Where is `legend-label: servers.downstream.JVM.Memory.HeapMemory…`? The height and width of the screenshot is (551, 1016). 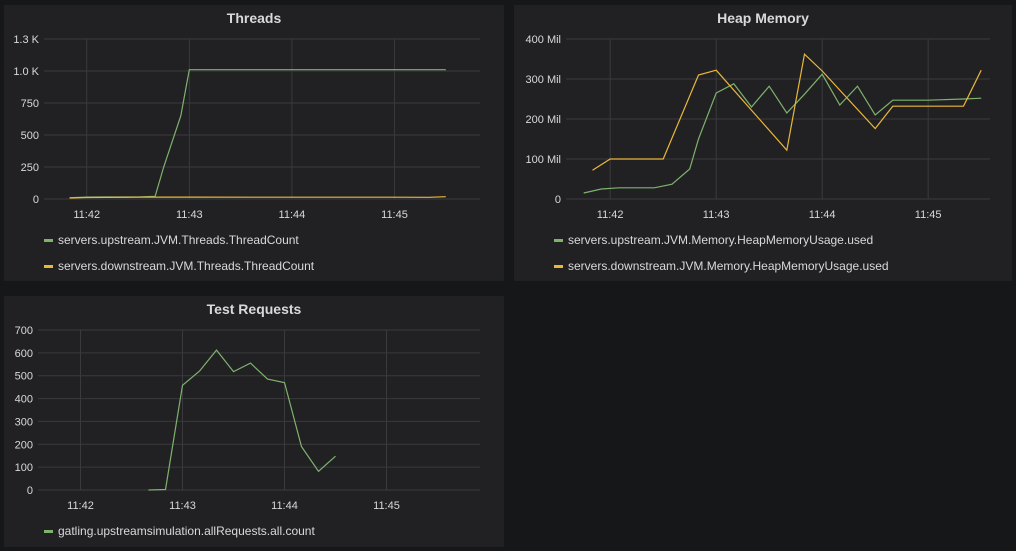 legend-label: servers.downstream.JVM.Memory.HeapMemory… is located at coordinates (728, 266).